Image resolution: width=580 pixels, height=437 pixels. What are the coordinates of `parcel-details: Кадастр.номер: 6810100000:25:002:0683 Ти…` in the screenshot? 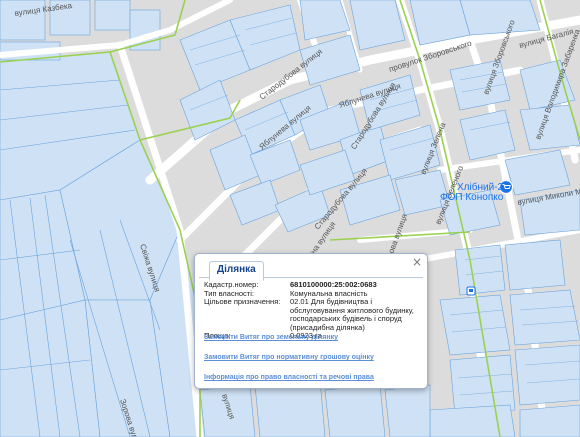 It's located at (311, 310).